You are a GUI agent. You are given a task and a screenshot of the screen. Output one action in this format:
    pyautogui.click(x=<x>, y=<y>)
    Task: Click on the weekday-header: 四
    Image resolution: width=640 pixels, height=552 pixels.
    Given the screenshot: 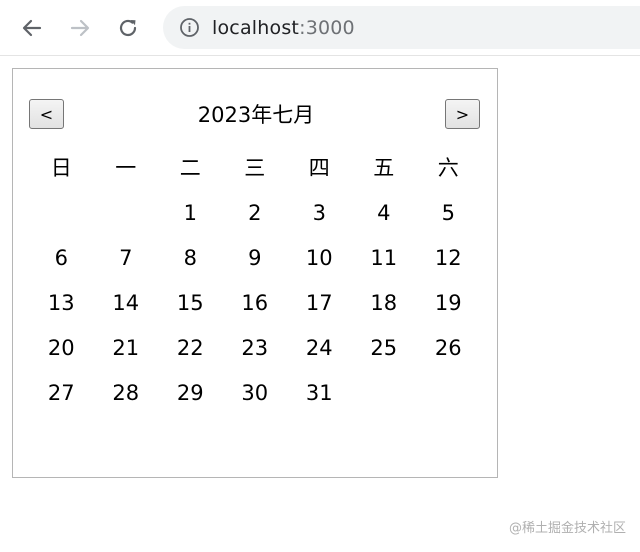 What is the action you would take?
    pyautogui.click(x=319, y=168)
    